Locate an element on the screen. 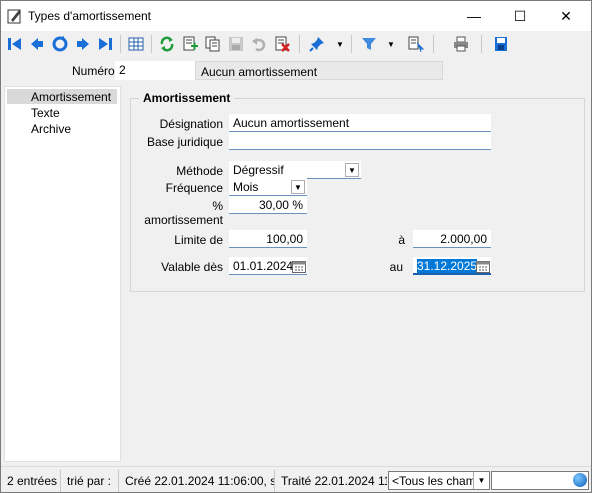 The width and height of the screenshot is (592, 493). entries-count: 2 entrées is located at coordinates (31, 481).